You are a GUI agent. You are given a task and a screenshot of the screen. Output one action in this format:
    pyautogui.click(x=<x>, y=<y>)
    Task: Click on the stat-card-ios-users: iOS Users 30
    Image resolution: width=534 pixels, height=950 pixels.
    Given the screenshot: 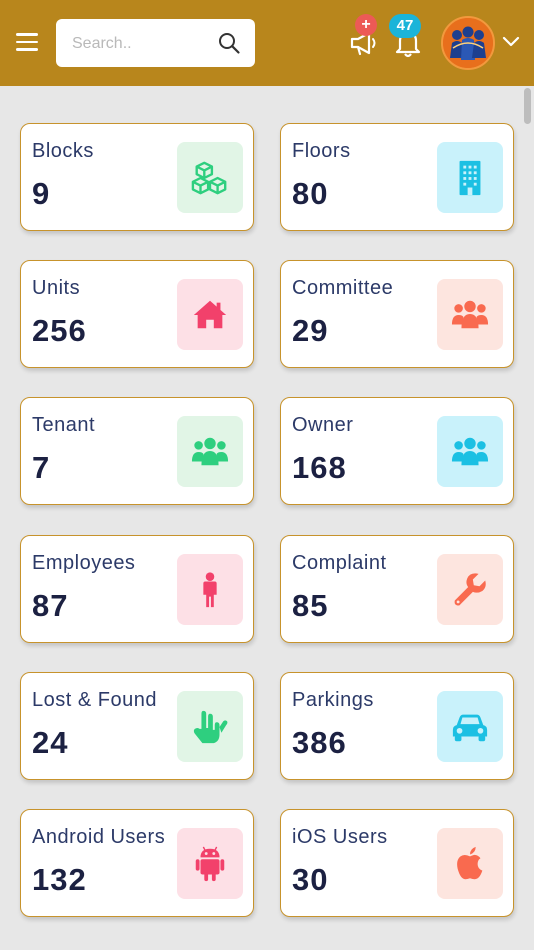 What is the action you would take?
    pyautogui.click(x=397, y=863)
    